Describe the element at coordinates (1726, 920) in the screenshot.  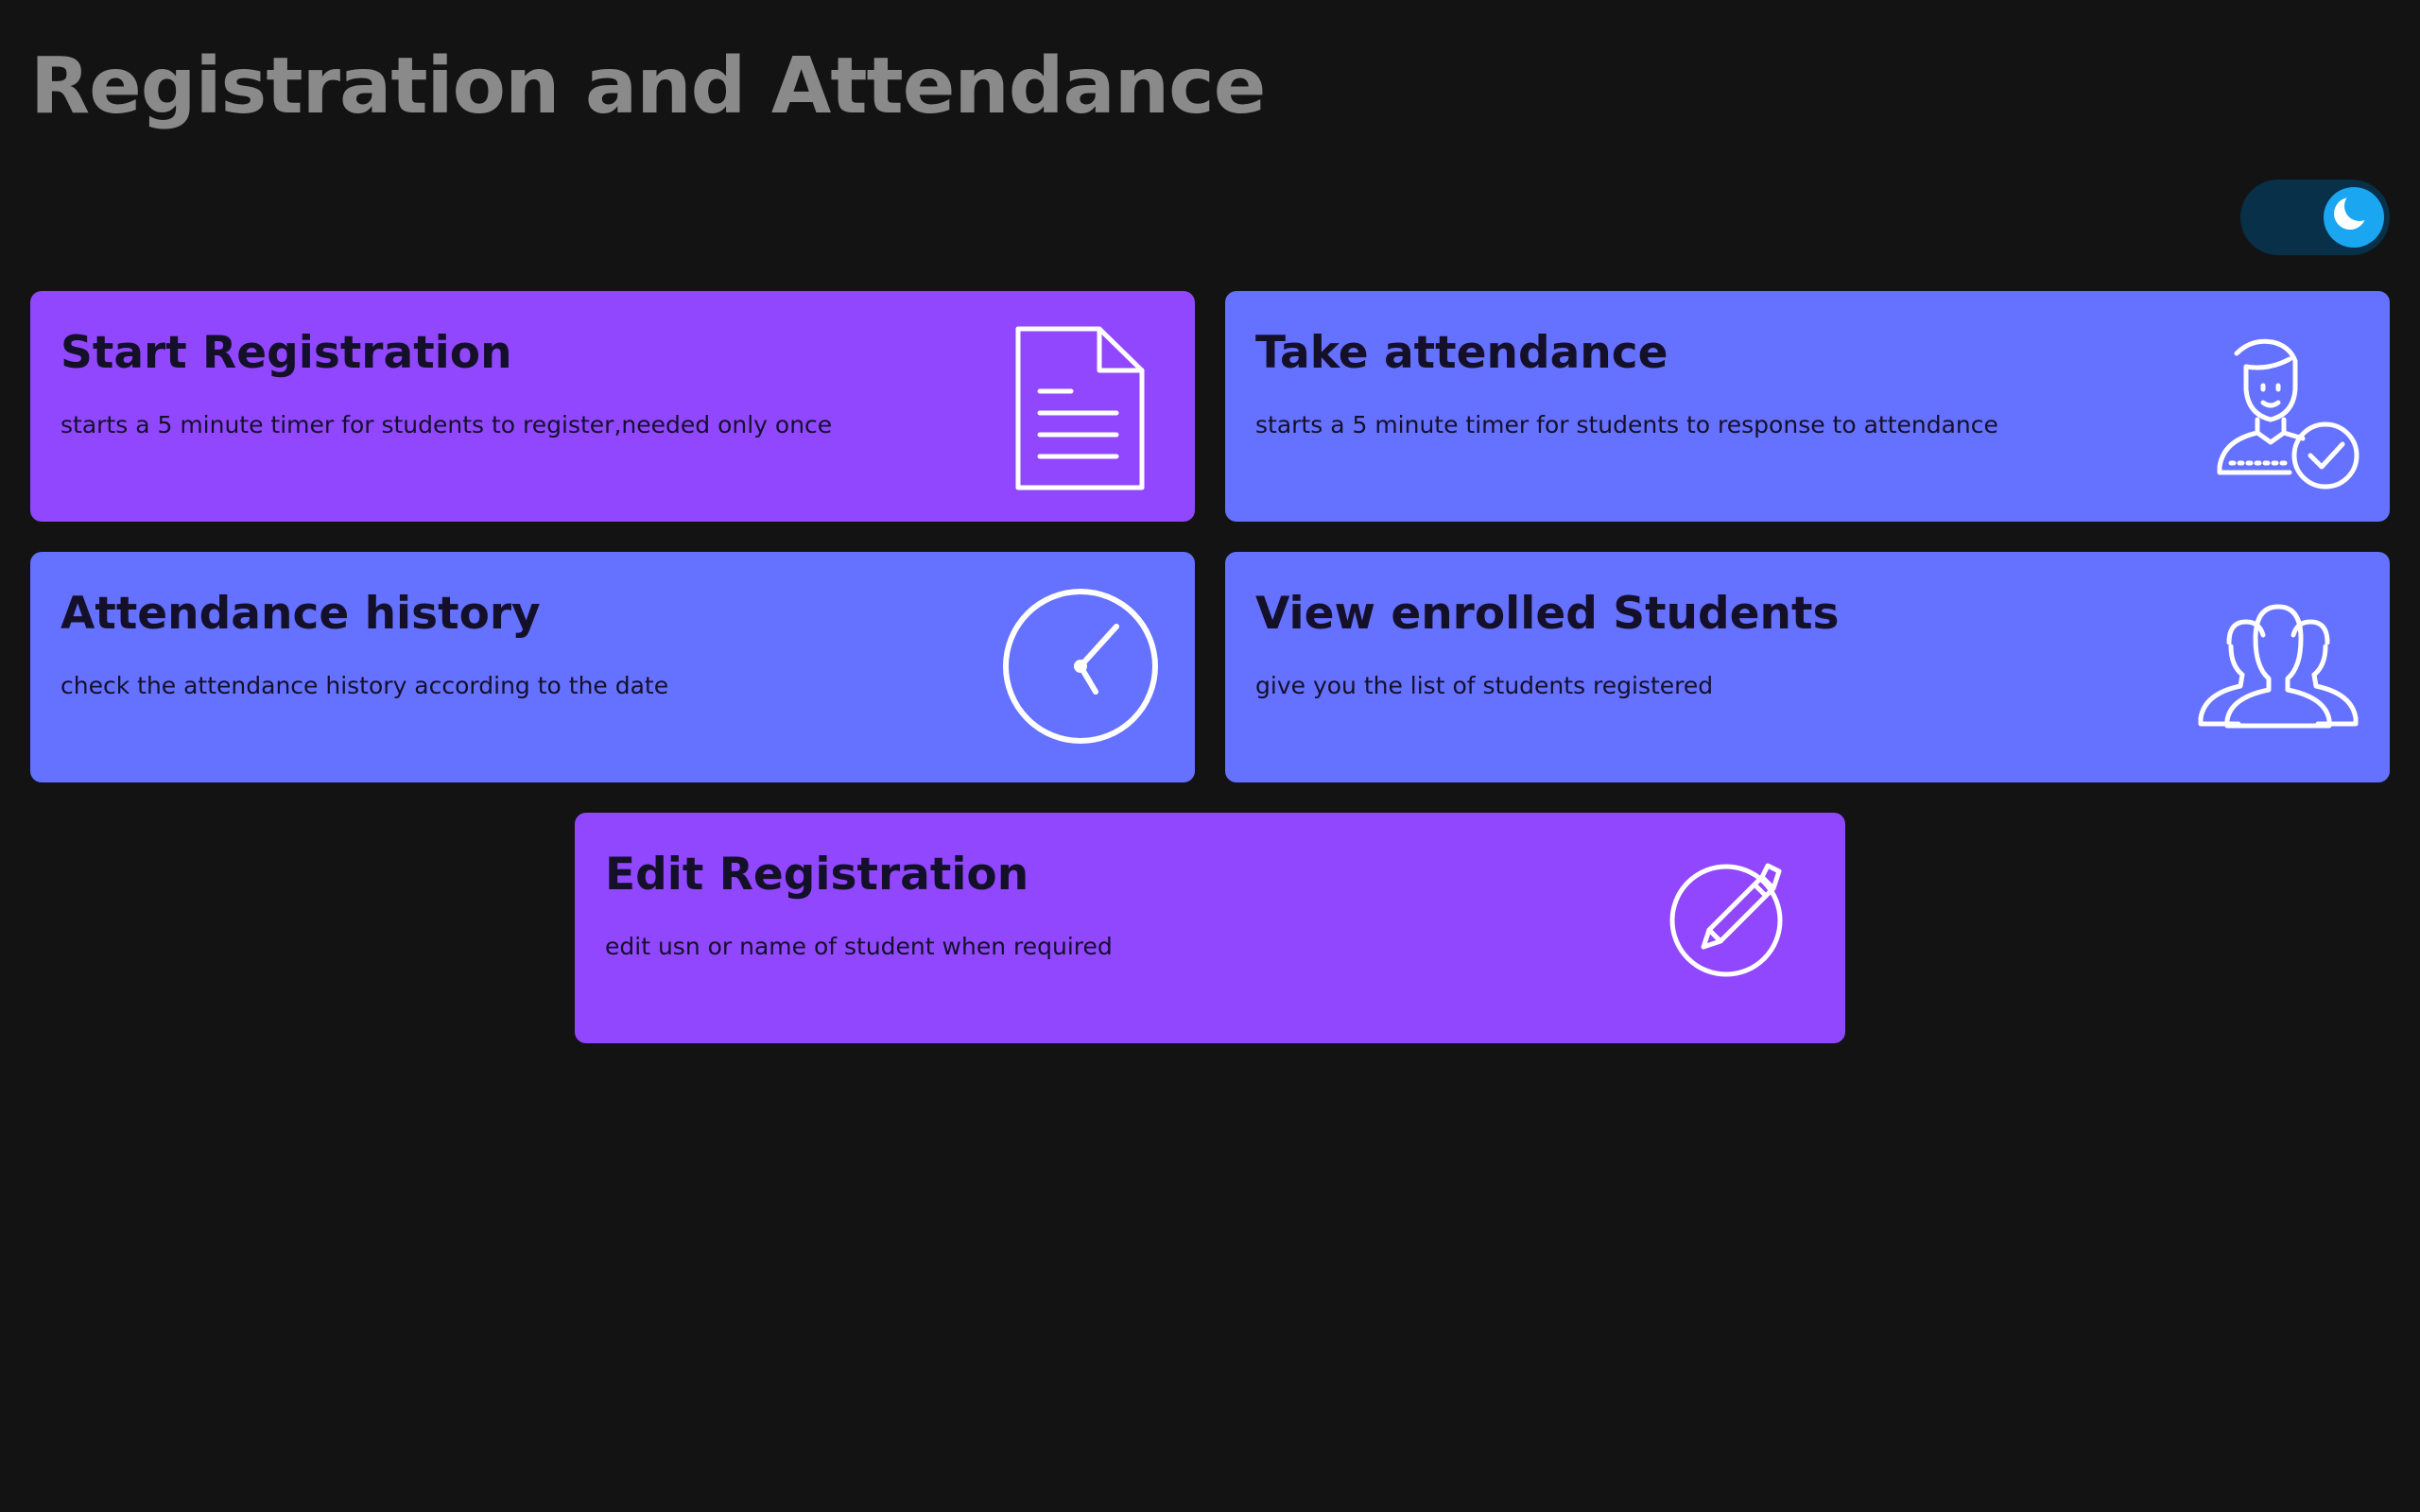
I see `pencil-circle-icon` at that location.